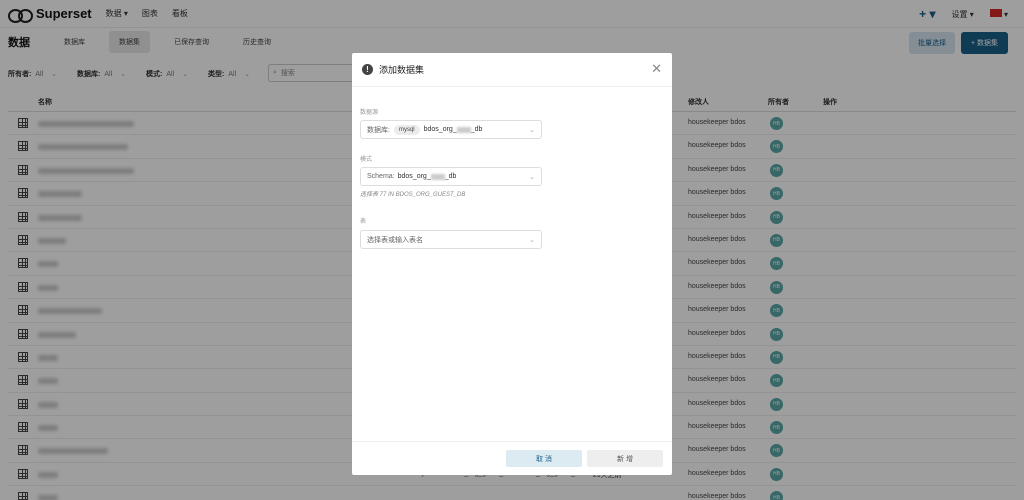 Image resolution: width=1024 pixels, height=500 pixels. I want to click on cancel-button: 取 消, so click(544, 458).